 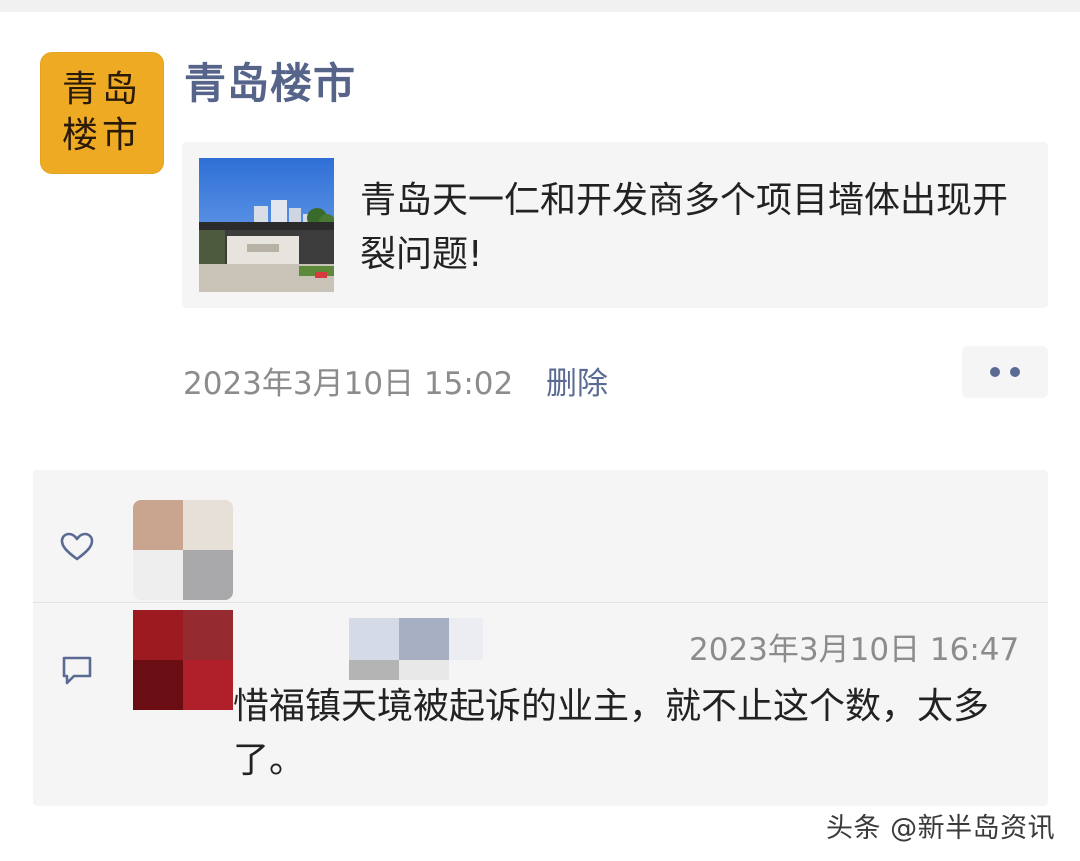 What do you see at coordinates (854, 650) in the screenshot?
I see `comment-timestamp: 2023年3月10日 16:47` at bounding box center [854, 650].